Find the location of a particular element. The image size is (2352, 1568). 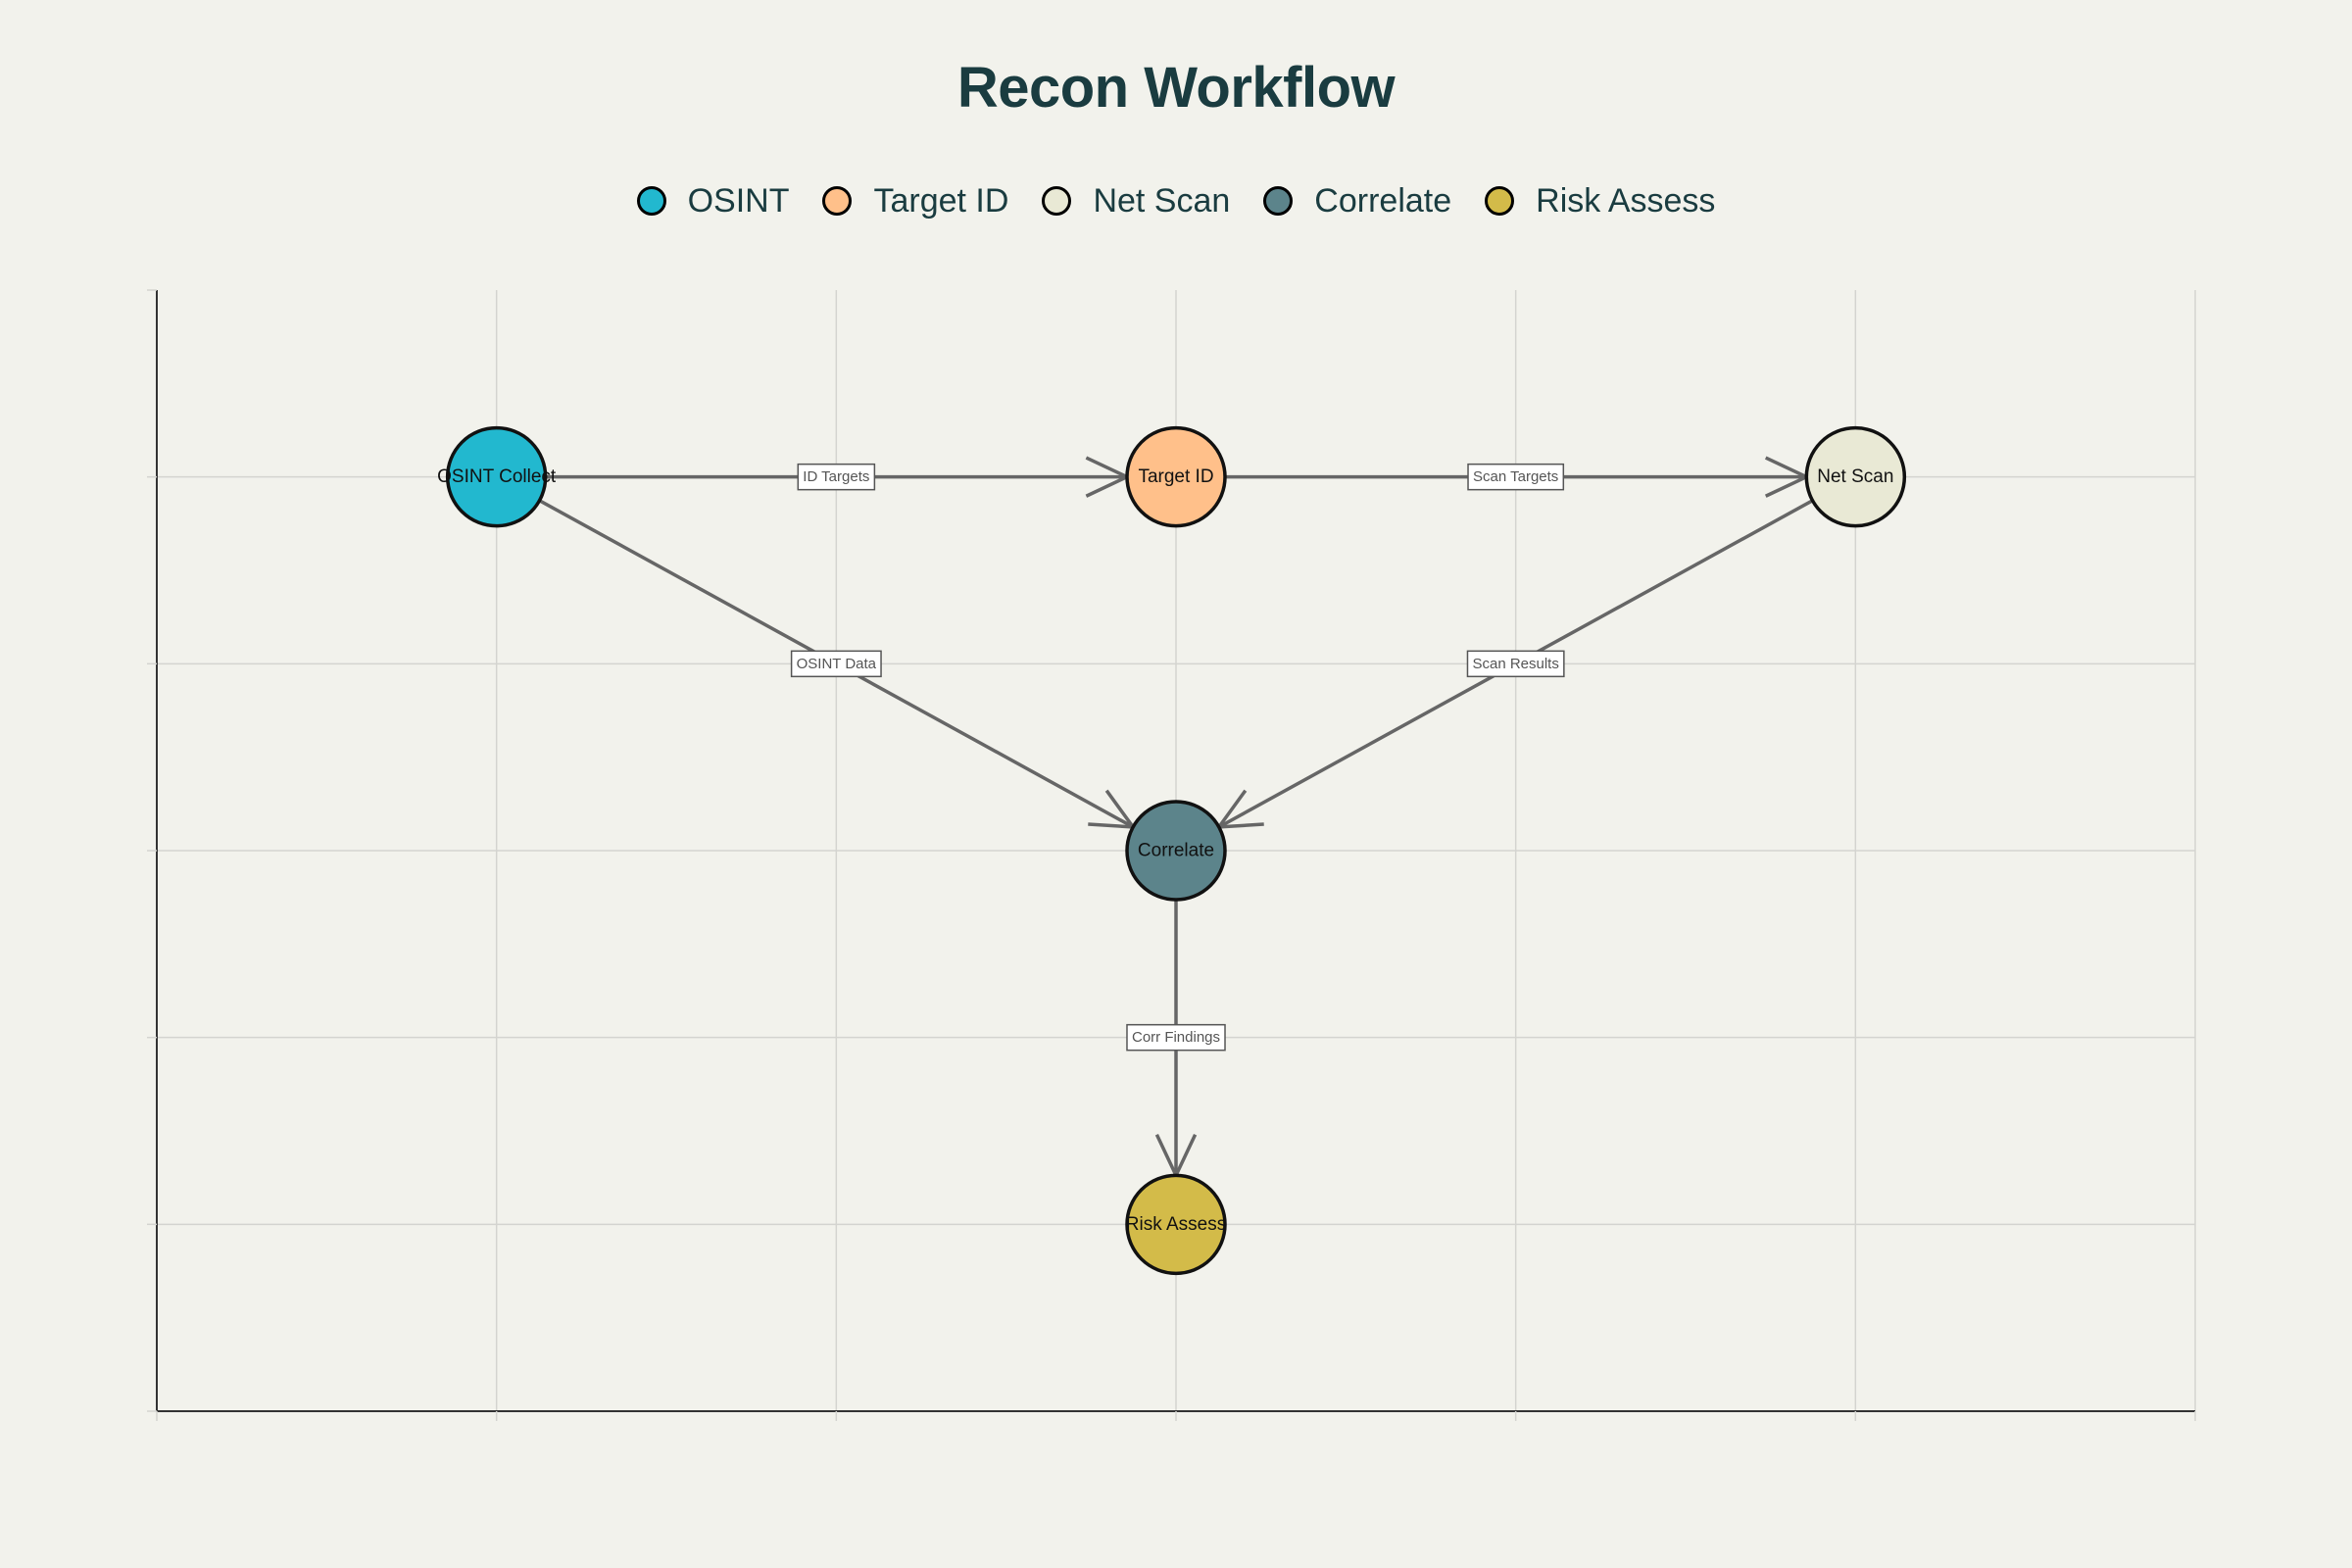

edge-label-osint-target: ID Targets is located at coordinates (836, 477).